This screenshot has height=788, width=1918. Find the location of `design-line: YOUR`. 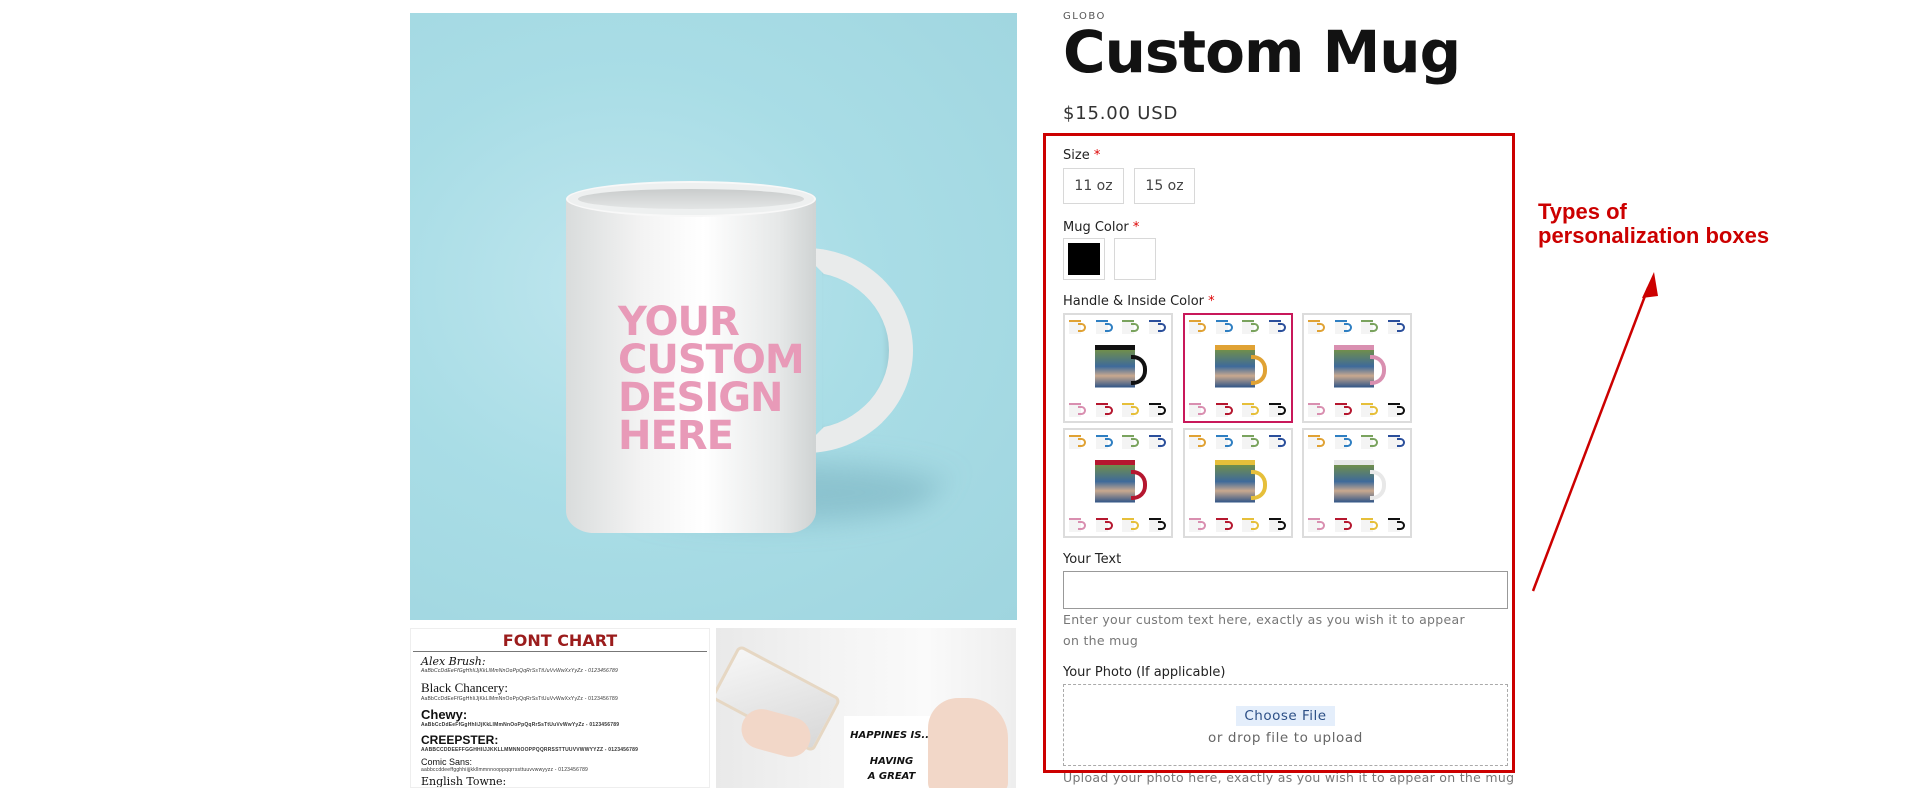

design-line: YOUR is located at coordinates (679, 322).